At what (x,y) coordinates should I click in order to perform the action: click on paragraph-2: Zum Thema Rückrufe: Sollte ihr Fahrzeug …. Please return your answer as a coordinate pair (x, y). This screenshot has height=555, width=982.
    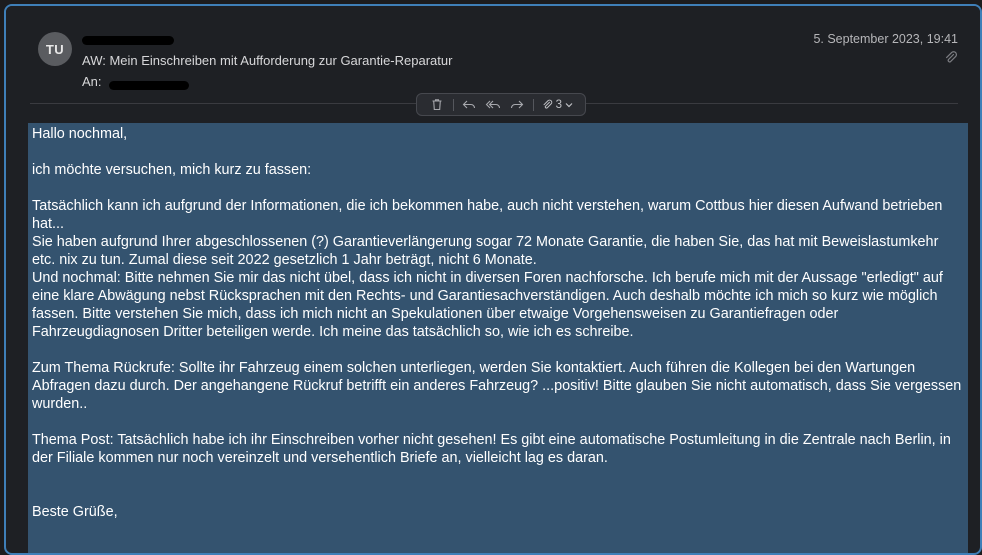
    Looking at the image, I should click on (497, 386).